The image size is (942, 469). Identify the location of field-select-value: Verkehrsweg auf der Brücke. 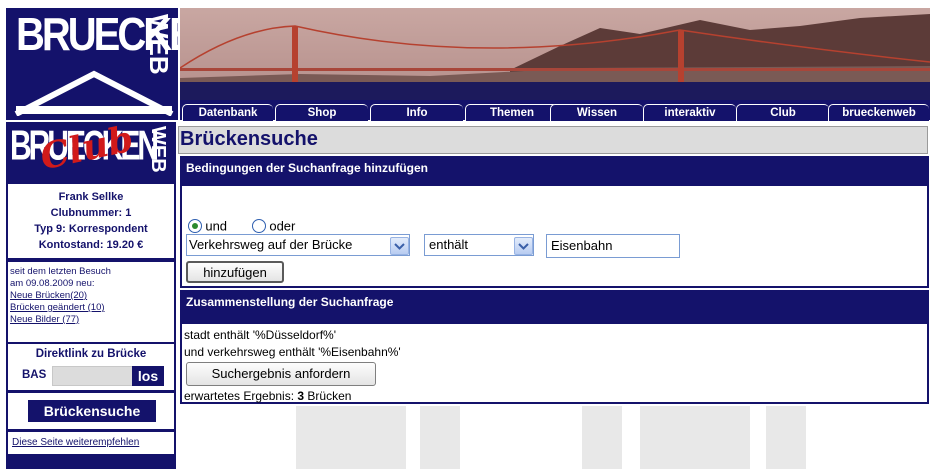
(271, 244).